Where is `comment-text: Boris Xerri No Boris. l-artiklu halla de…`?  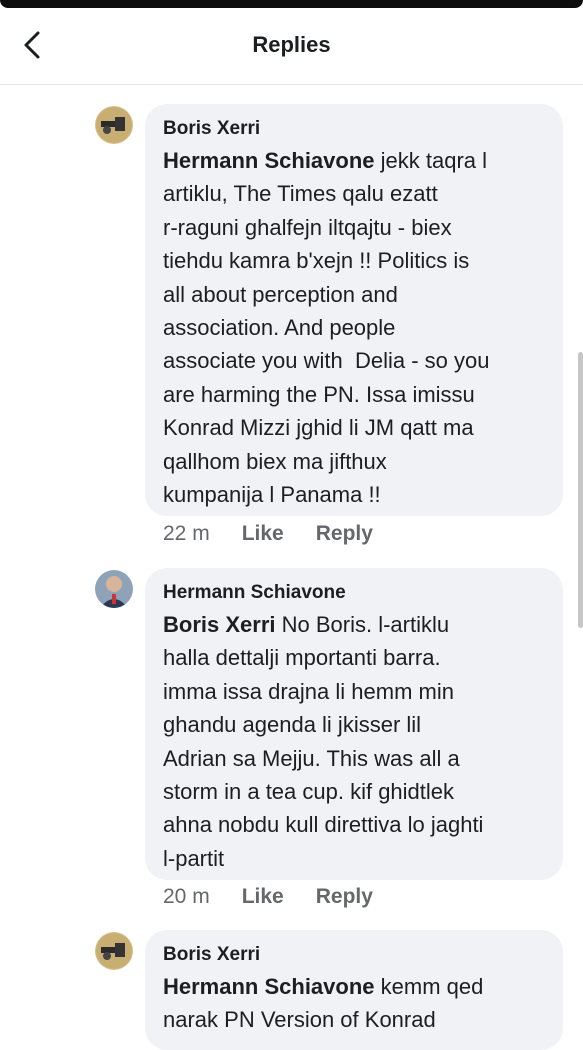 comment-text: Boris Xerri No Boris. l-artiklu halla de… is located at coordinates (323, 741).